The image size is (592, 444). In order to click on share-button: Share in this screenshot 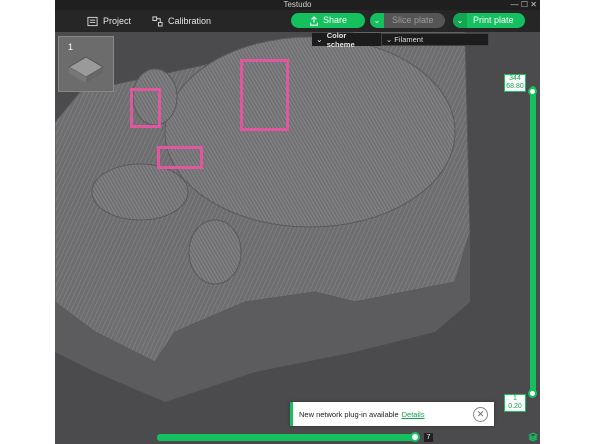, I will do `click(328, 20)`.